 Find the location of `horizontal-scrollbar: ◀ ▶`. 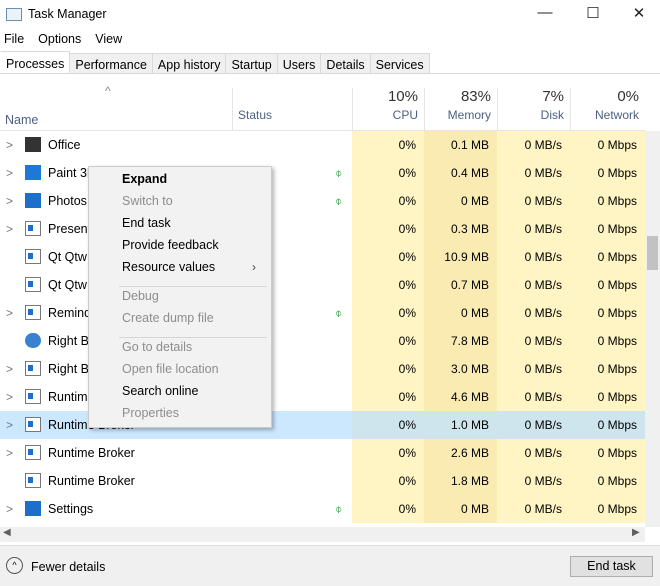

horizontal-scrollbar: ◀ ▶ is located at coordinates (322, 534).